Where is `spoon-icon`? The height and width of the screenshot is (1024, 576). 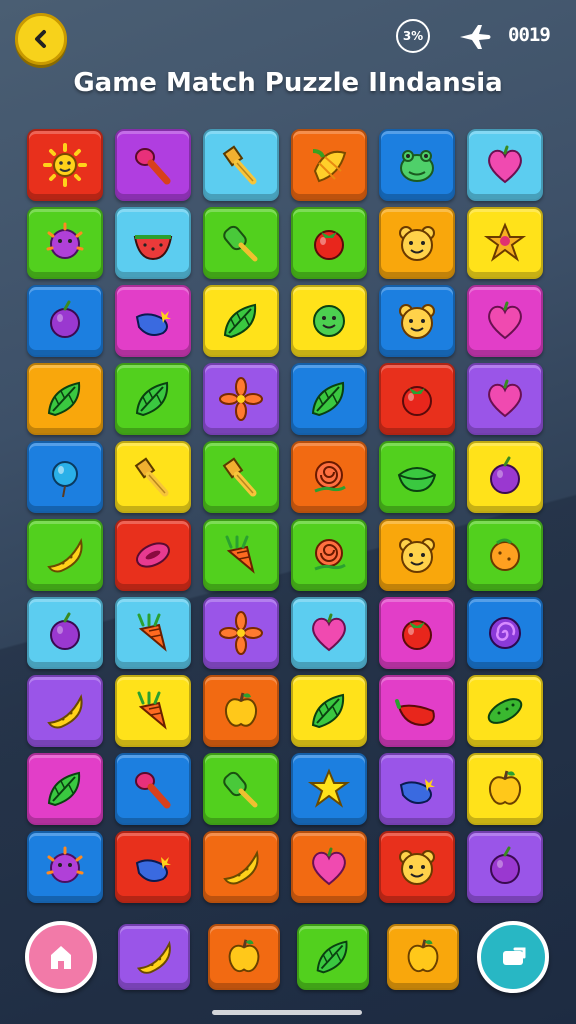 spoon-icon is located at coordinates (153, 790).